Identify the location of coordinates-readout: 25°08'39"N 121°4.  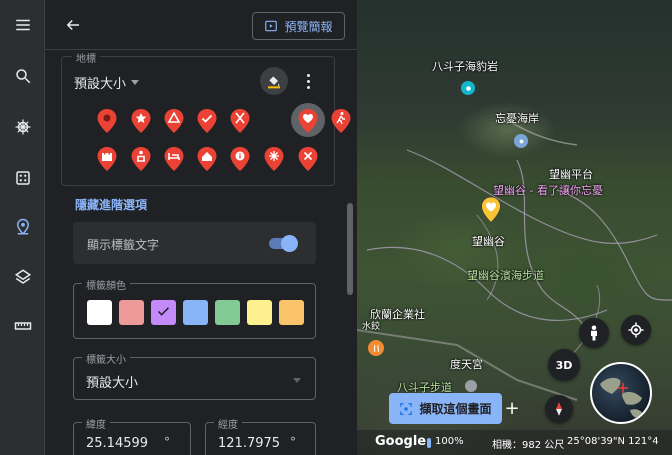
(613, 441).